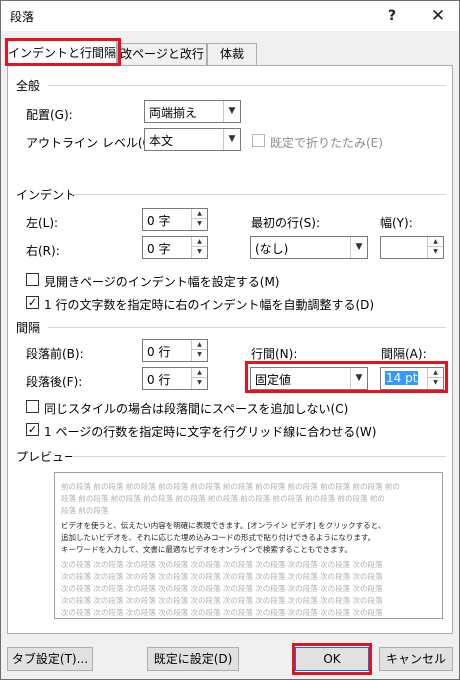 The height and width of the screenshot is (680, 460). I want to click on dialog-title: 段落, so click(22, 17).